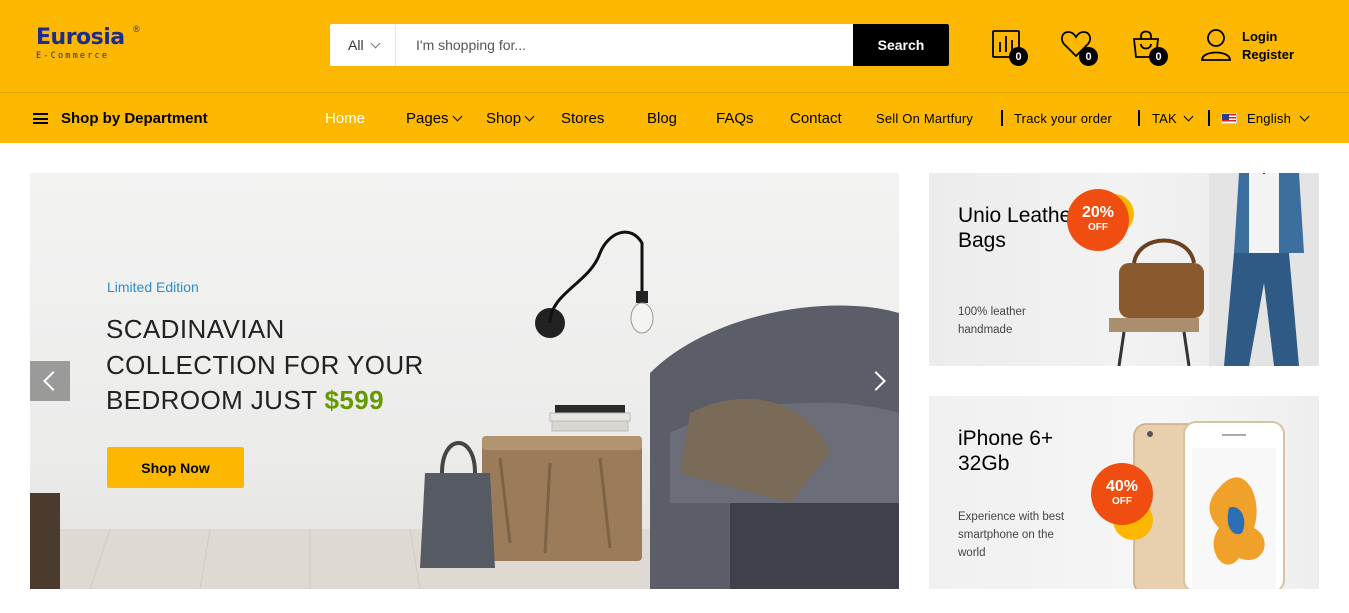  I want to click on nav-item-home: Home, so click(345, 118).